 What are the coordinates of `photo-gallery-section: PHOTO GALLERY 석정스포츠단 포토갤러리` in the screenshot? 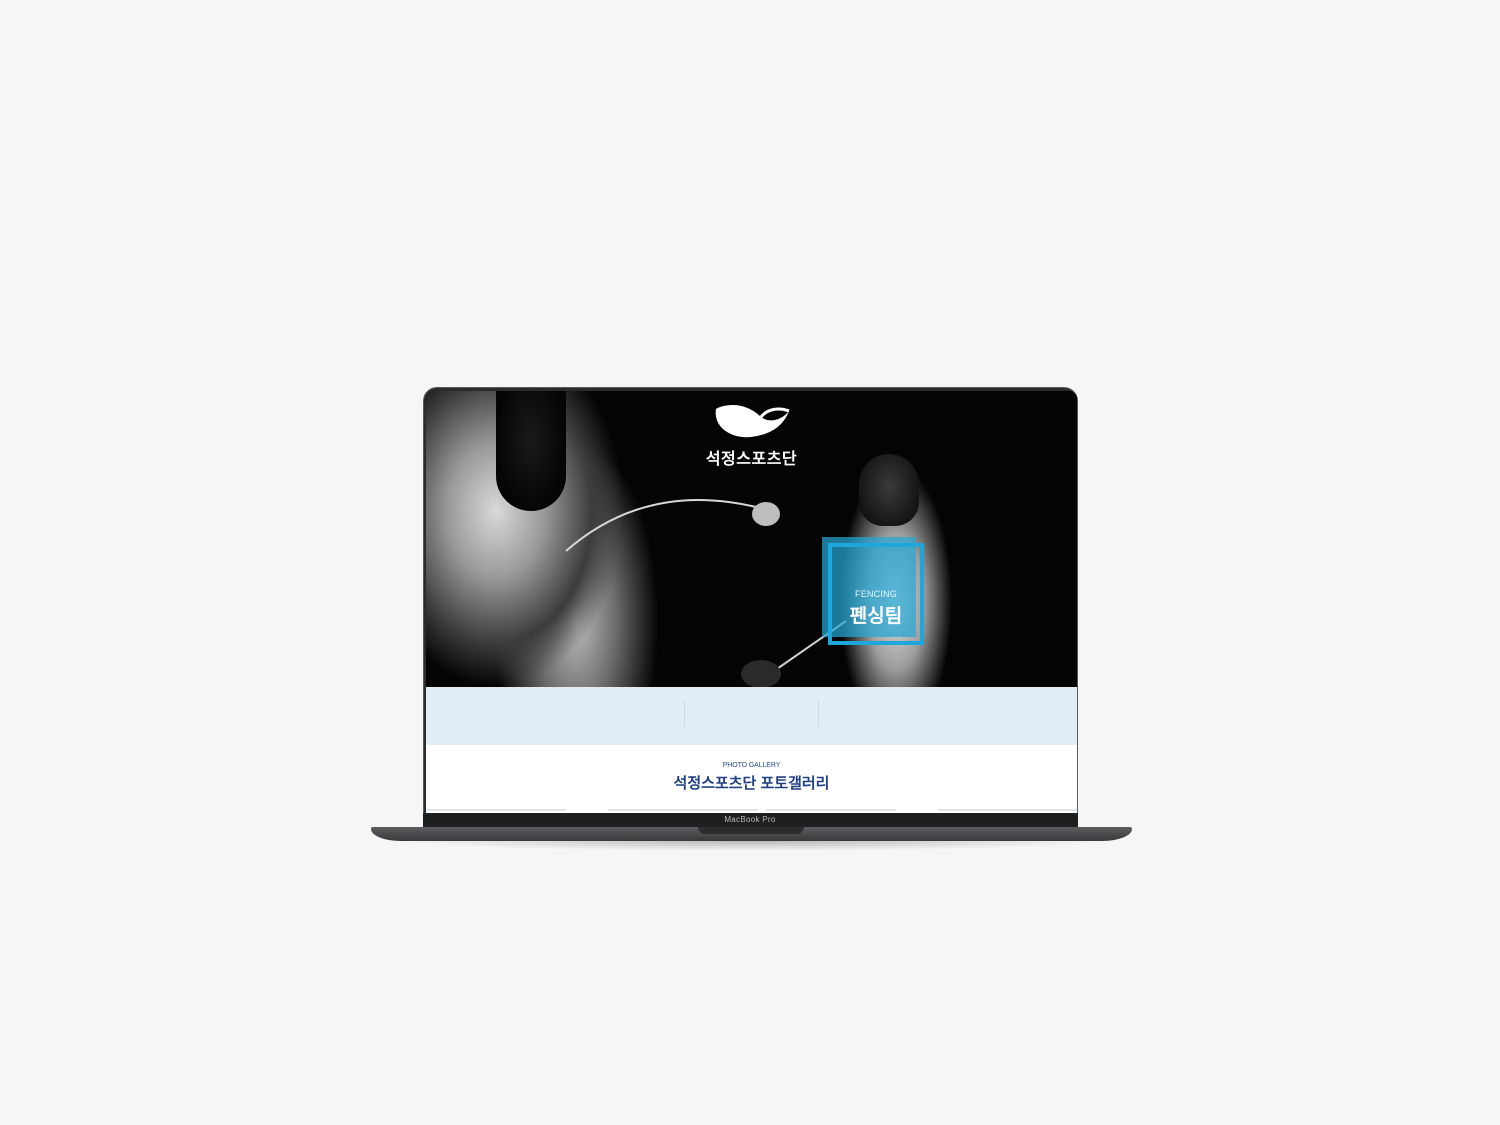 It's located at (751, 779).